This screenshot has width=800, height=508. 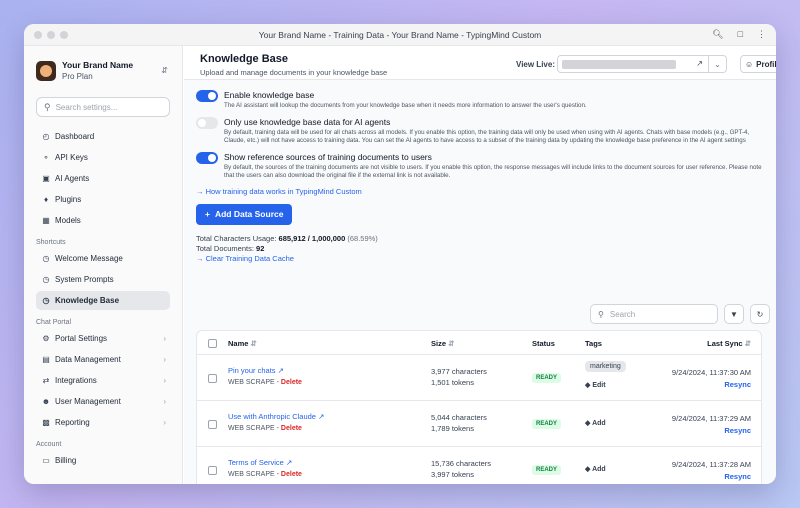 I want to click on header-size-label: Size, so click(x=439, y=343).